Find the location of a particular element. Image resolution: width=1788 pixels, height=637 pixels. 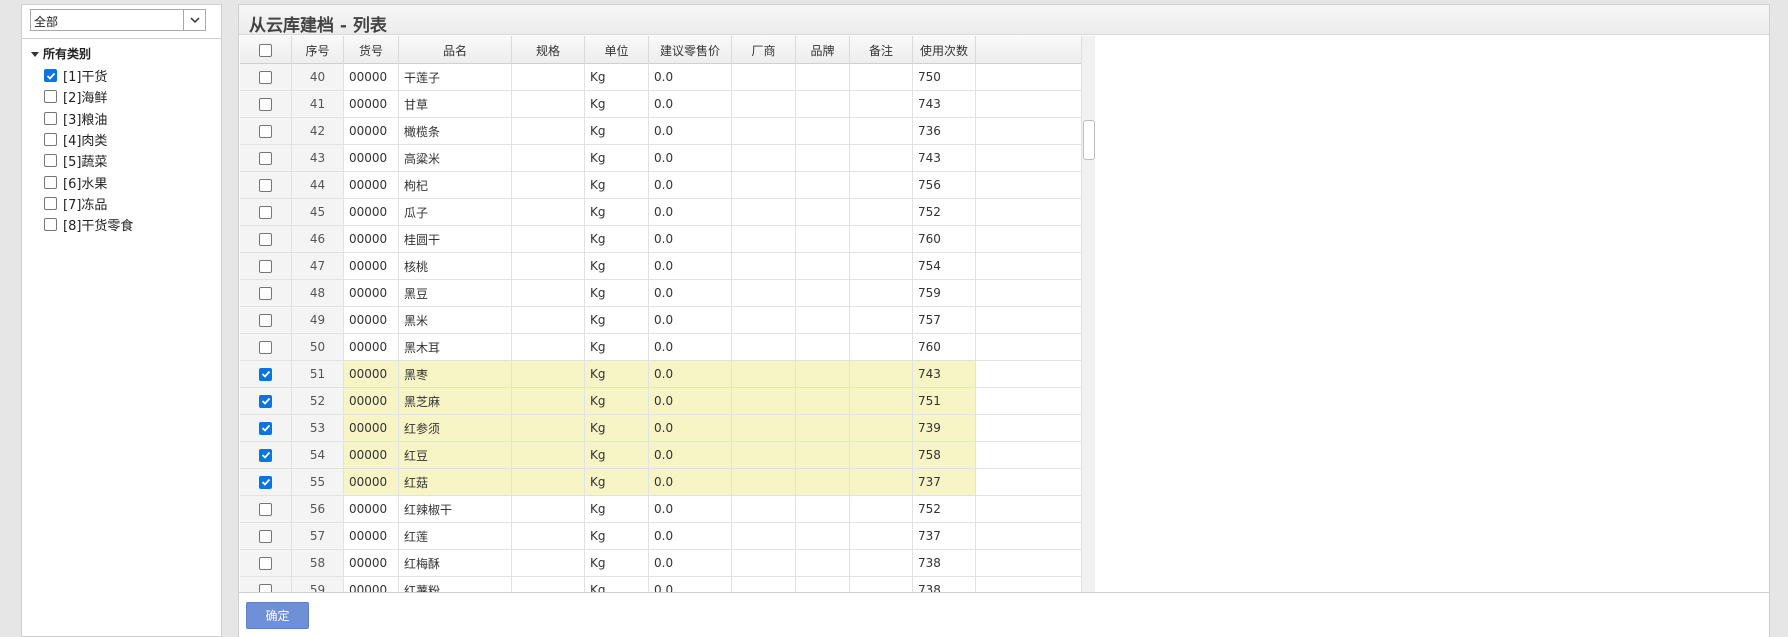

column-header: 规格 is located at coordinates (548, 50).